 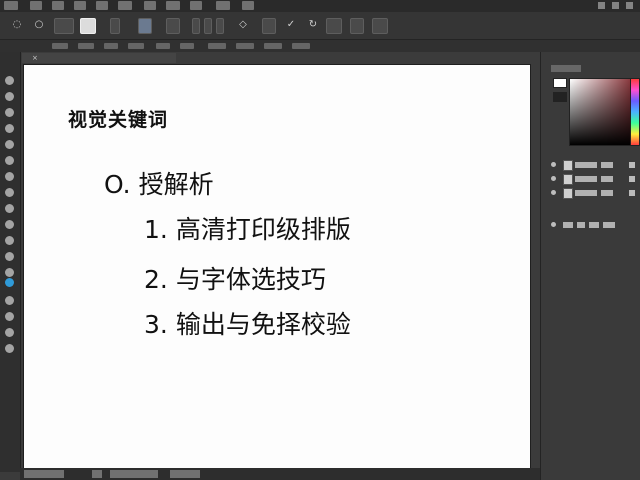 What do you see at coordinates (17, 25) in the screenshot?
I see `rotate-icon: ◌` at bounding box center [17, 25].